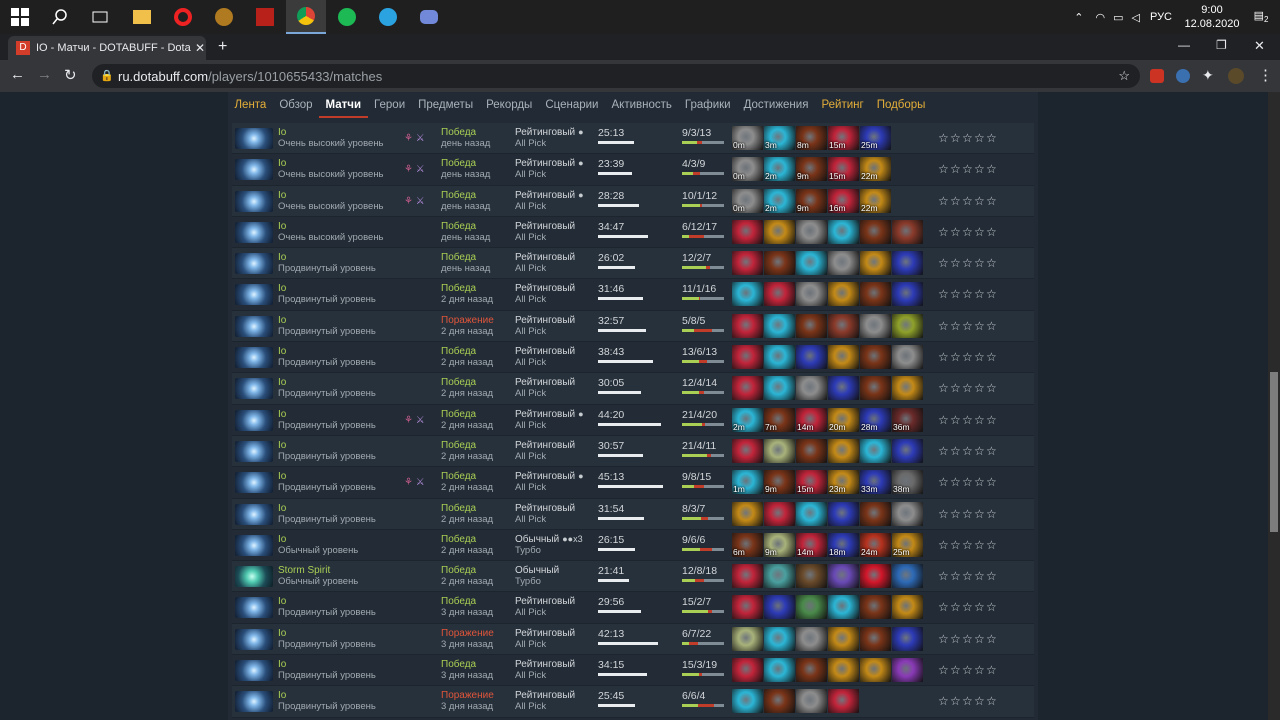 This screenshot has height=720, width=1280. Describe the element at coordinates (779, 419) in the screenshot. I see `item-icon: 7m` at that location.